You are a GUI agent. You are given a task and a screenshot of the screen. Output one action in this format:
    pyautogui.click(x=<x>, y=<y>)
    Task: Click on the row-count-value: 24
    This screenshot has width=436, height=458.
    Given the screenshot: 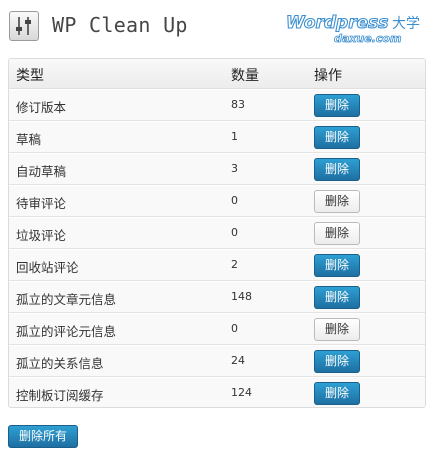 What is the action you would take?
    pyautogui.click(x=238, y=360)
    